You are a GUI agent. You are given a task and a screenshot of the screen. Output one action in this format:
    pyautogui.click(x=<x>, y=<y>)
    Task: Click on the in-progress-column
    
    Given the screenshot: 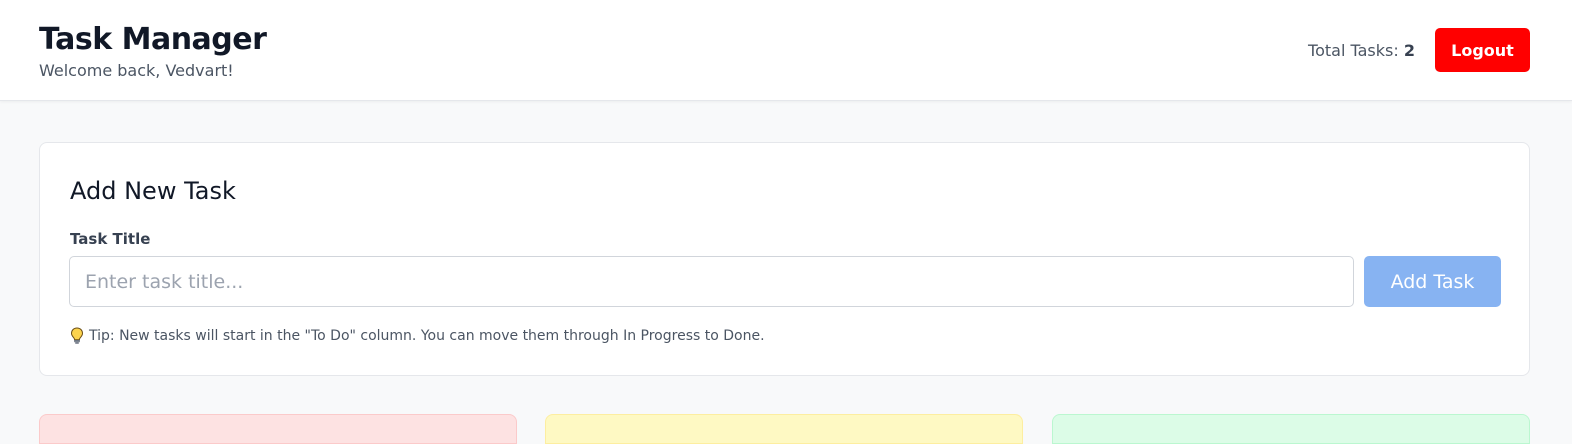 What is the action you would take?
    pyautogui.click(x=784, y=429)
    